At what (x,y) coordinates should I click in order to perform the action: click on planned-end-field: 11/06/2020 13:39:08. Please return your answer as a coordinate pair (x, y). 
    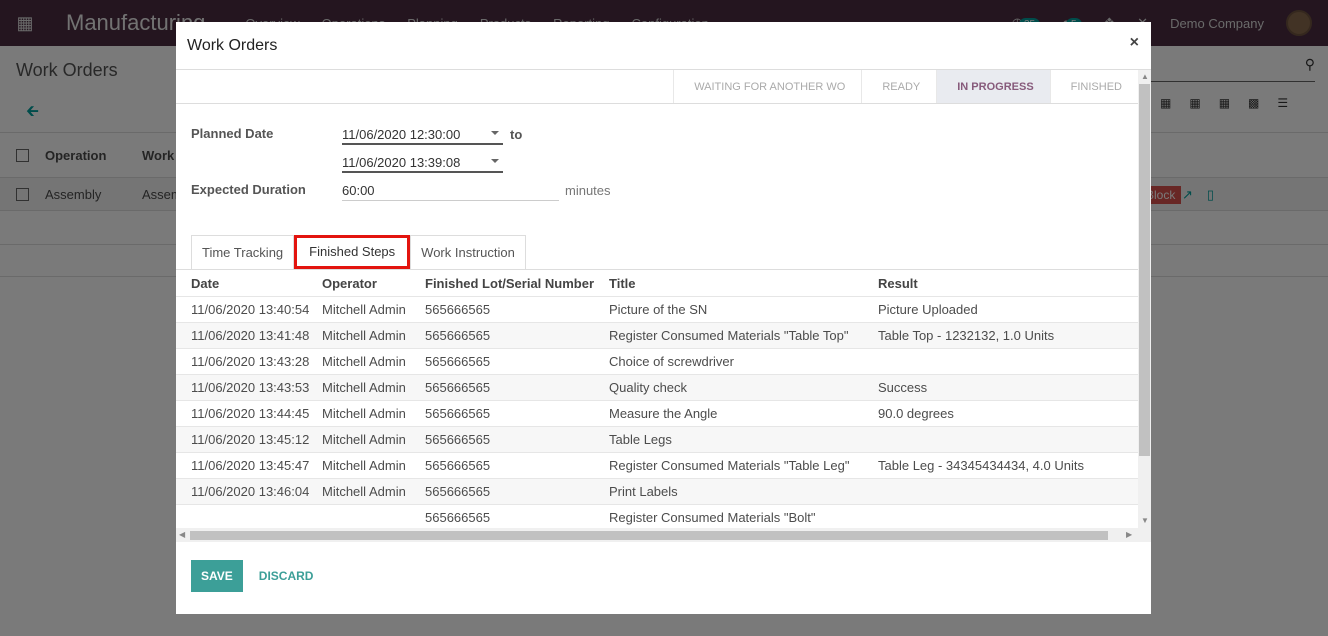
    Looking at the image, I should click on (422, 163).